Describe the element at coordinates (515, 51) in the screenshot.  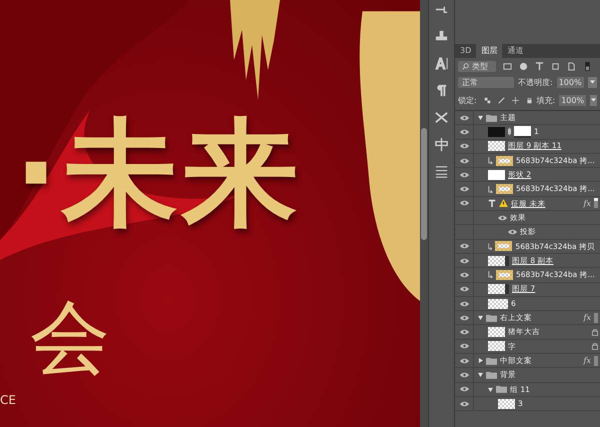
I see `panel-tab: 通道` at that location.